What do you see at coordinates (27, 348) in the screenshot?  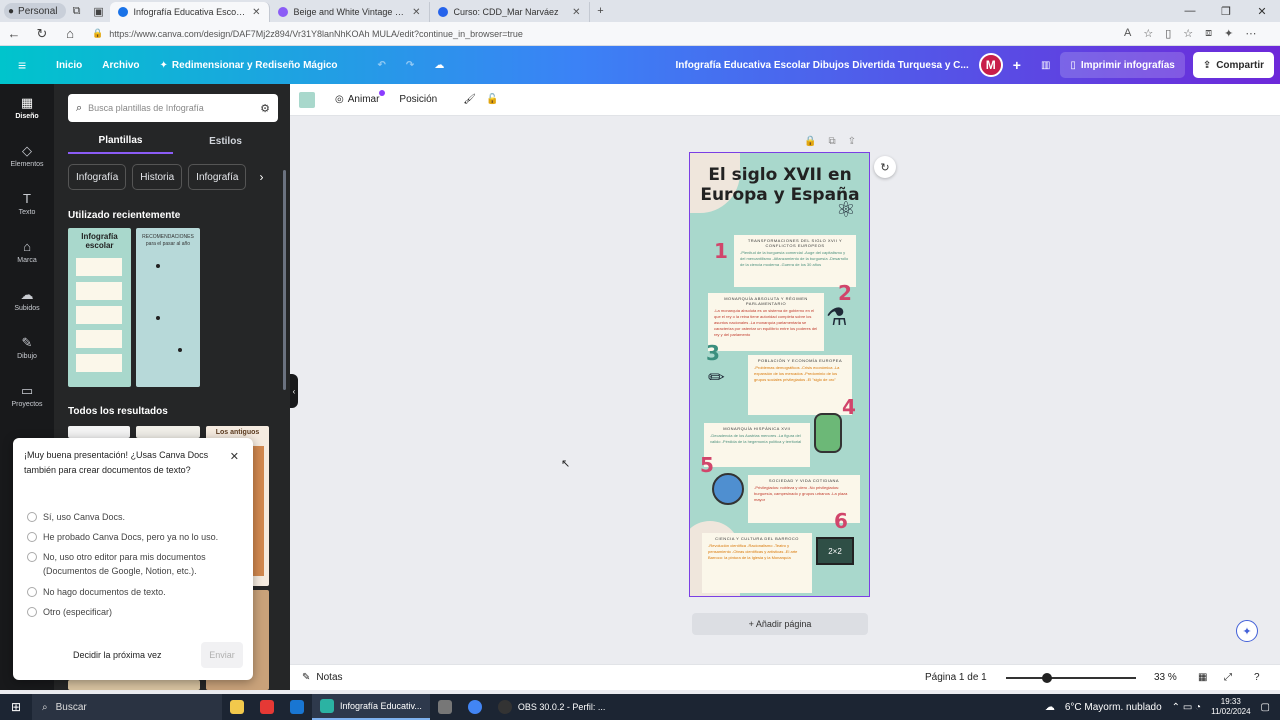 I see `rail-draw: ✎ Dibujo` at bounding box center [27, 348].